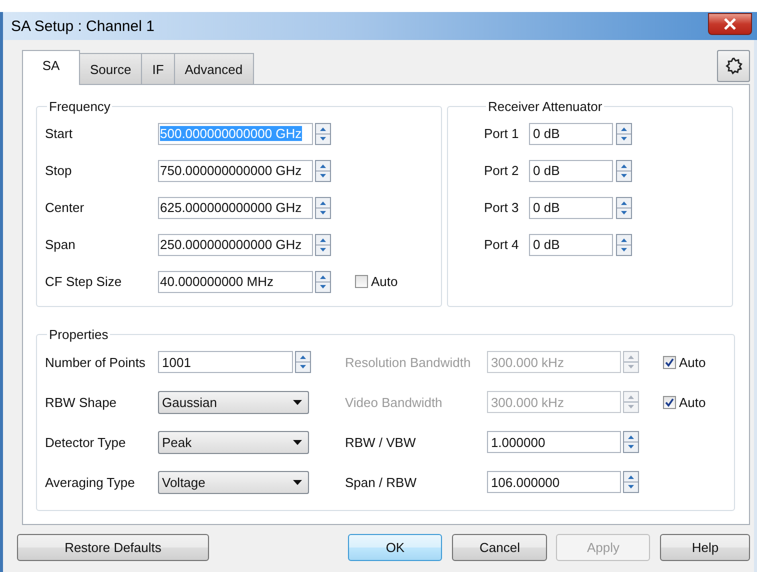 The image size is (757, 572). Describe the element at coordinates (233, 482) in the screenshot. I see `dropdown: Voltage` at that location.